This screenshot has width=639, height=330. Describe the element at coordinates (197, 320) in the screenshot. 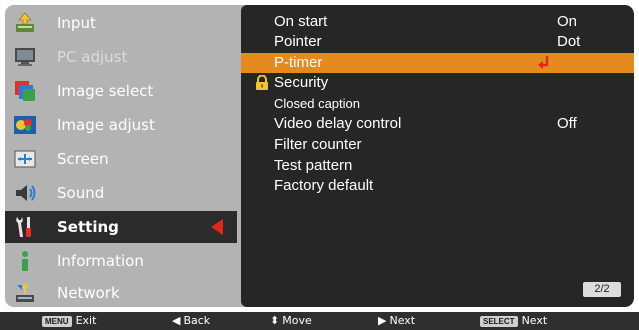

I see `back-label: Back` at that location.